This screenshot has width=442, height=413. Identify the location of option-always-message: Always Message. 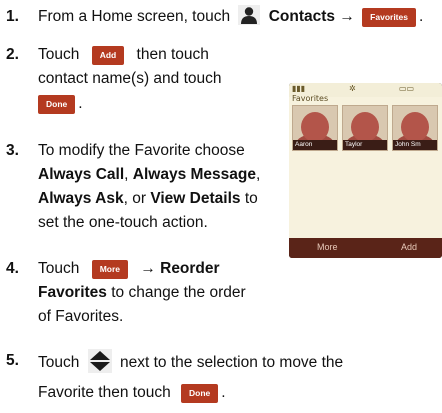
(194, 174).